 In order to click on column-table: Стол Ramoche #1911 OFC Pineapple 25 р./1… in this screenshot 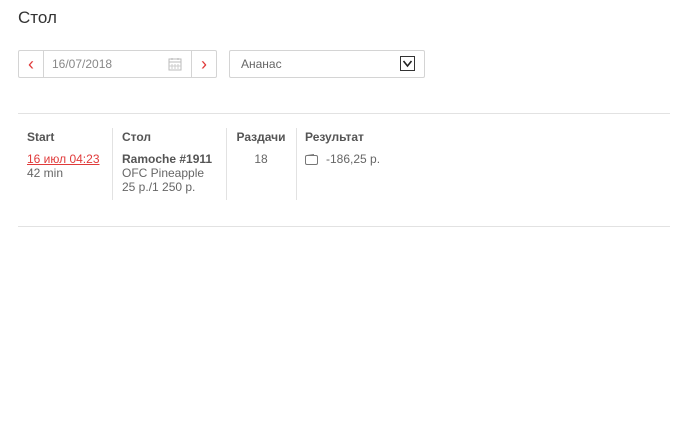, I will do `click(172, 162)`.